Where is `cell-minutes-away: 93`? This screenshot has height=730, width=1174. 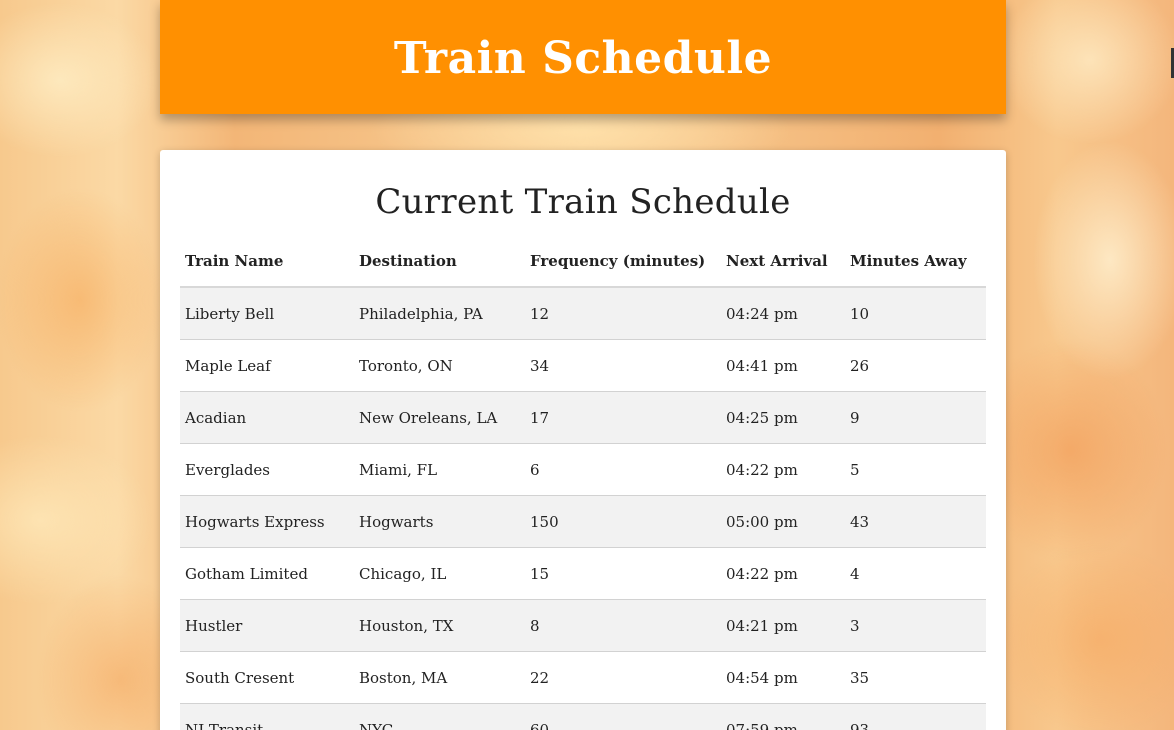 cell-minutes-away: 93 is located at coordinates (915, 716).